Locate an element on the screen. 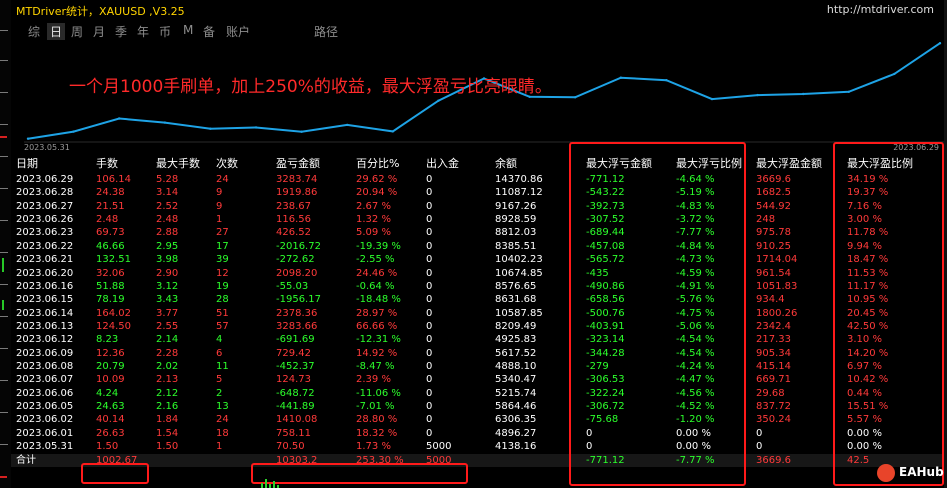 Image resolution: width=947 pixels, height=488 pixels. tab-2: 周 is located at coordinates (77, 31).